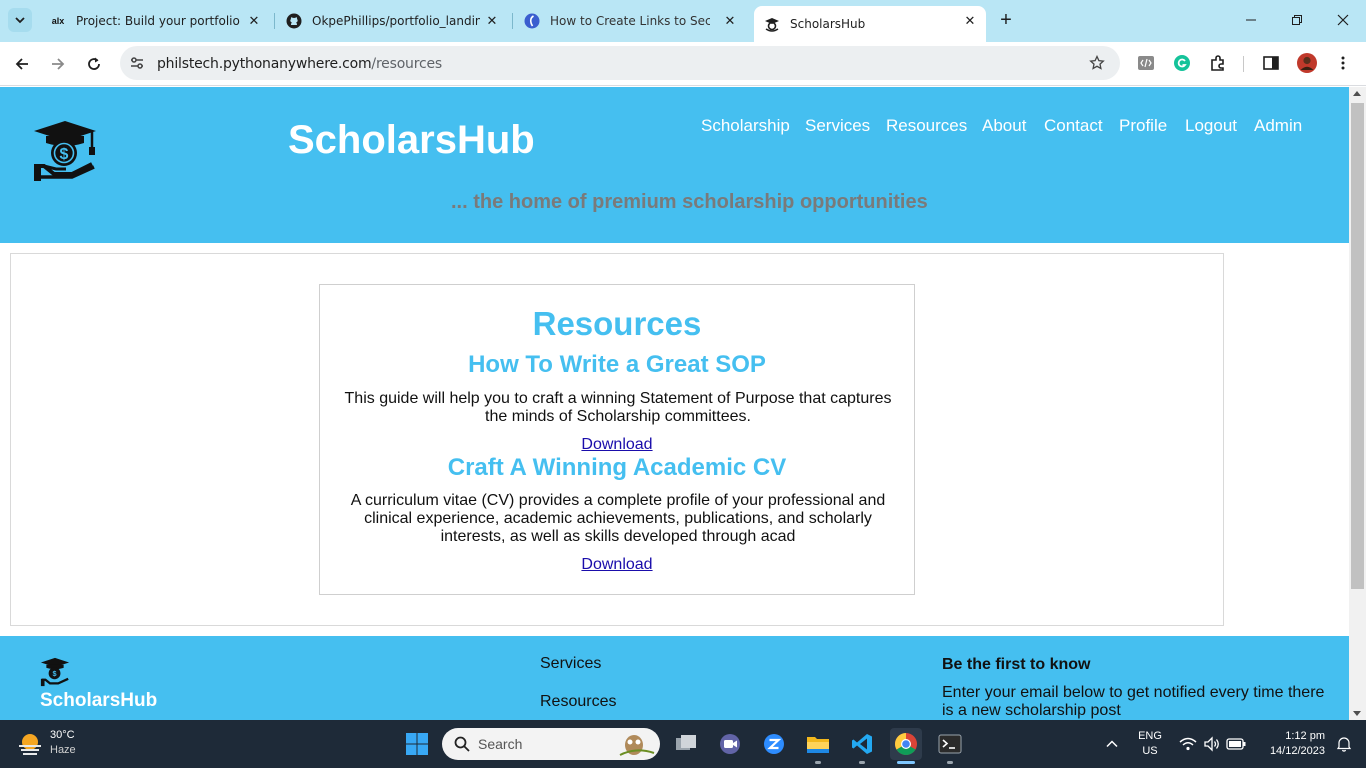 The image size is (1366, 768). Describe the element at coordinates (30, 744) in the screenshot. I see `haze-sun-icon` at that location.